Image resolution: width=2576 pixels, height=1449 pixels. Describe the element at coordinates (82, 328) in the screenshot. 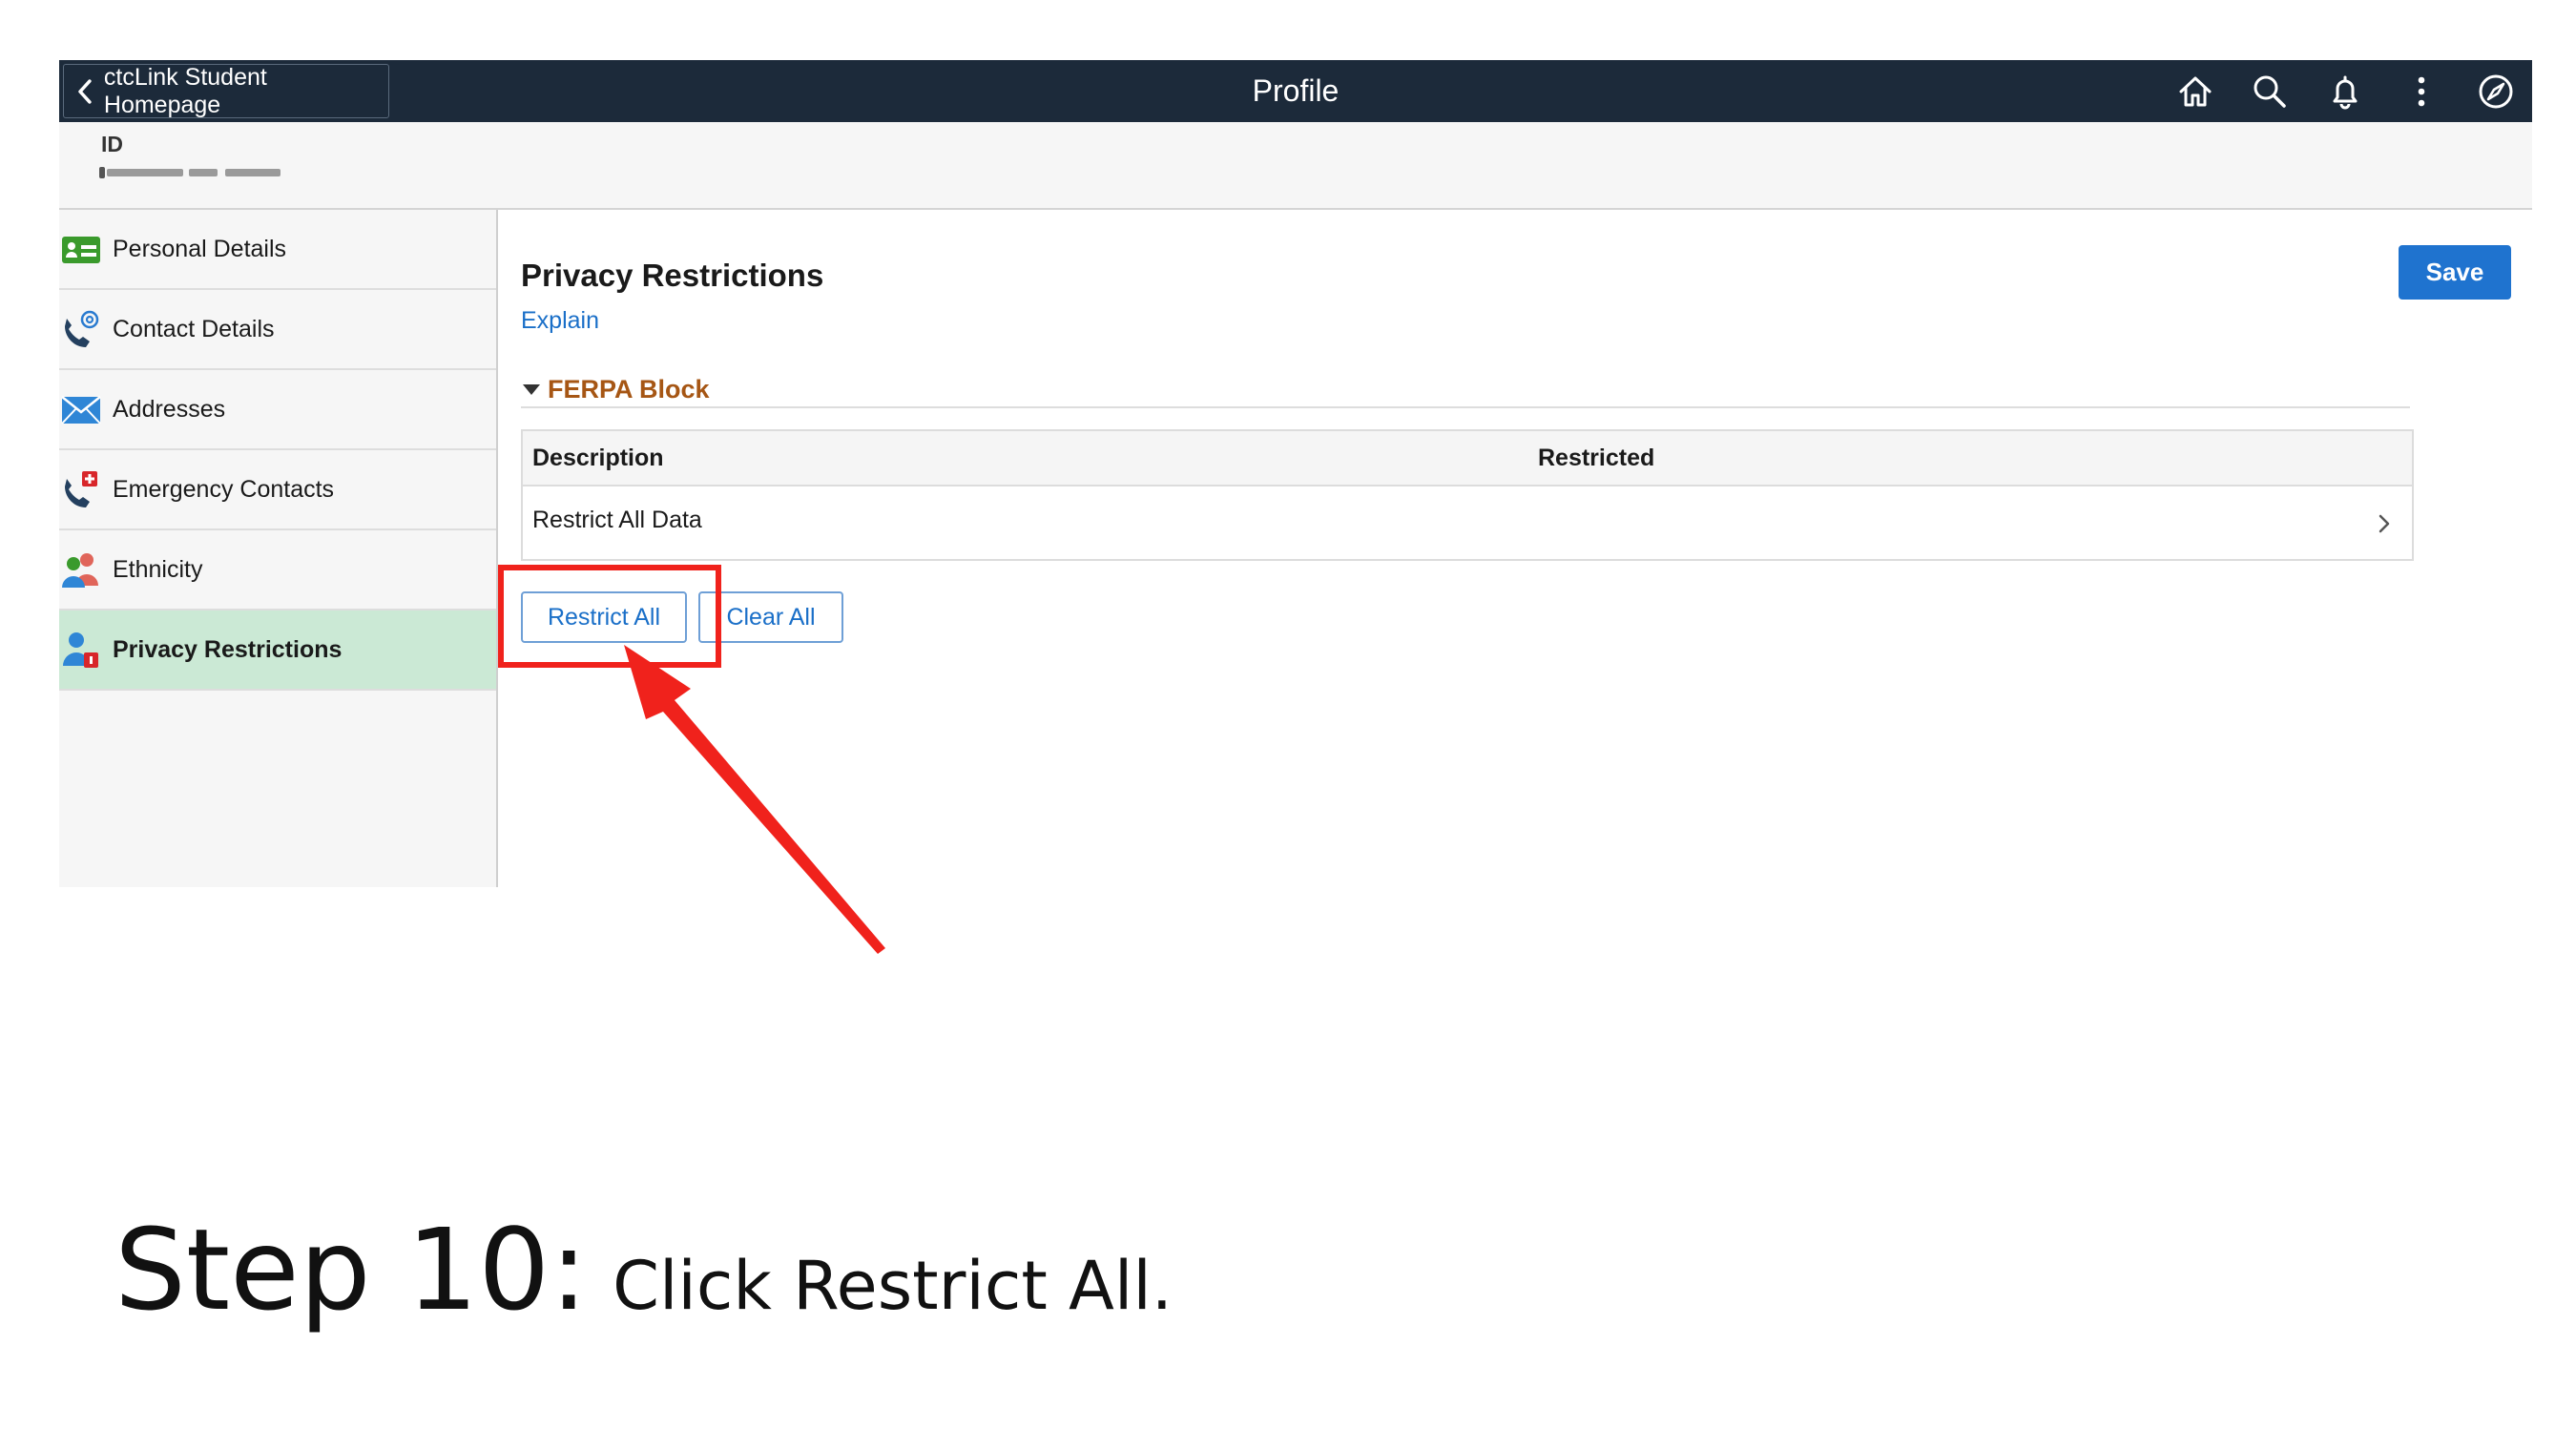

I see `phone-at-icon` at that location.